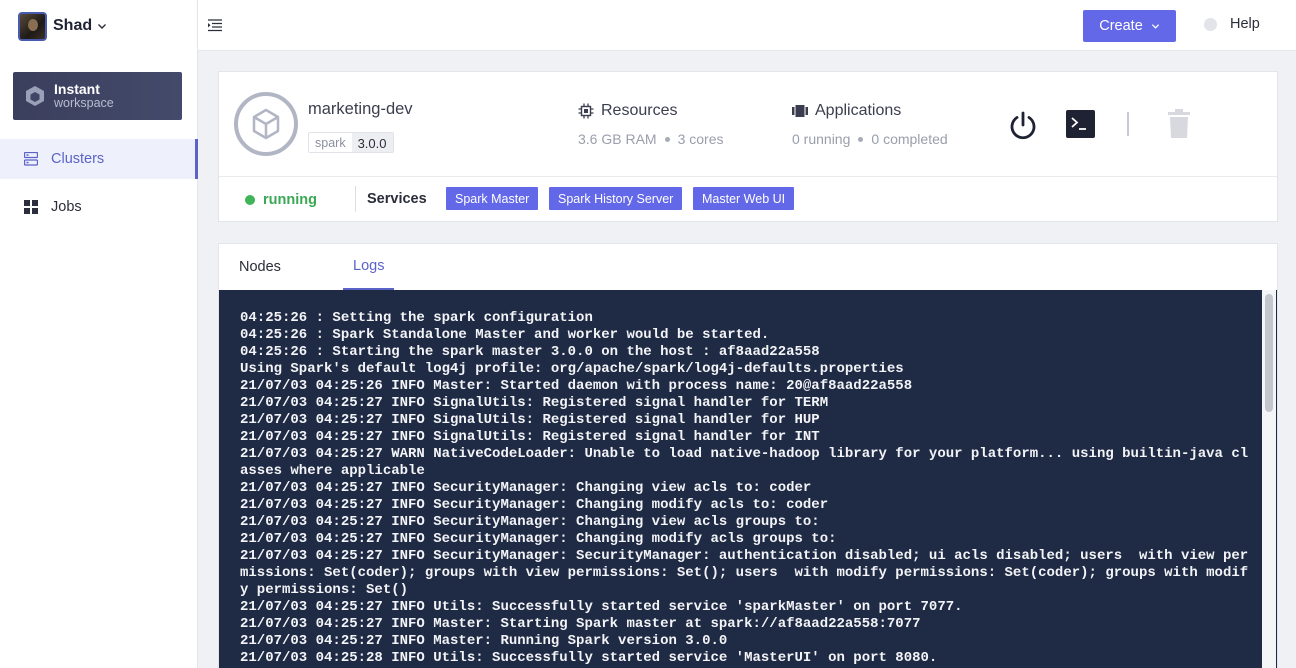 Image resolution: width=1296 pixels, height=668 pixels. What do you see at coordinates (586, 111) in the screenshot?
I see `cpu-icon` at bounding box center [586, 111].